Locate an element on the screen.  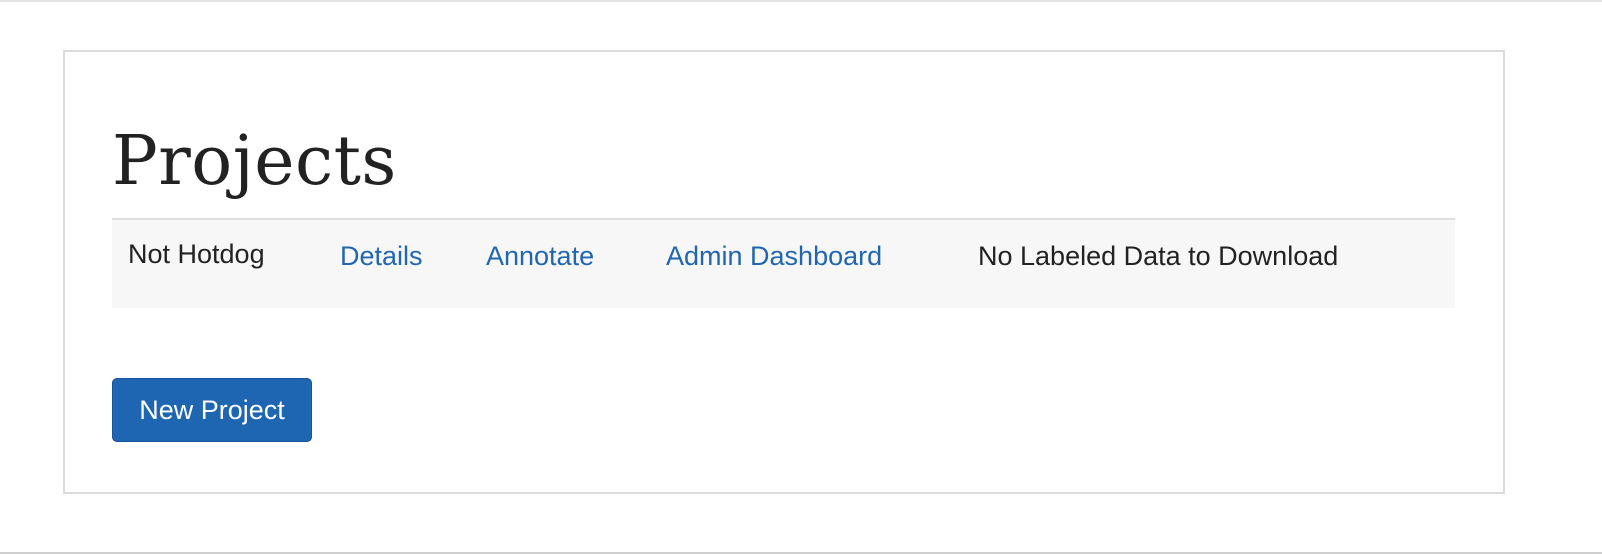
annotate-link: Annotate is located at coordinates (540, 256).